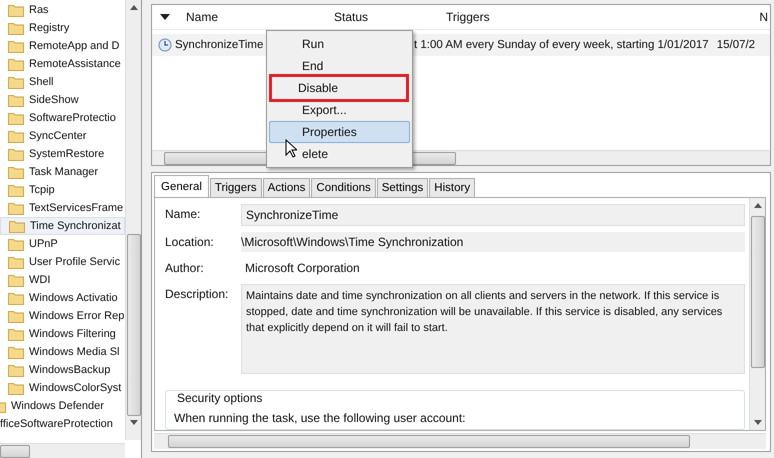 The width and height of the screenshot is (774, 458). What do you see at coordinates (302, 268) in the screenshot?
I see `author-value: Microsoft Corporation` at bounding box center [302, 268].